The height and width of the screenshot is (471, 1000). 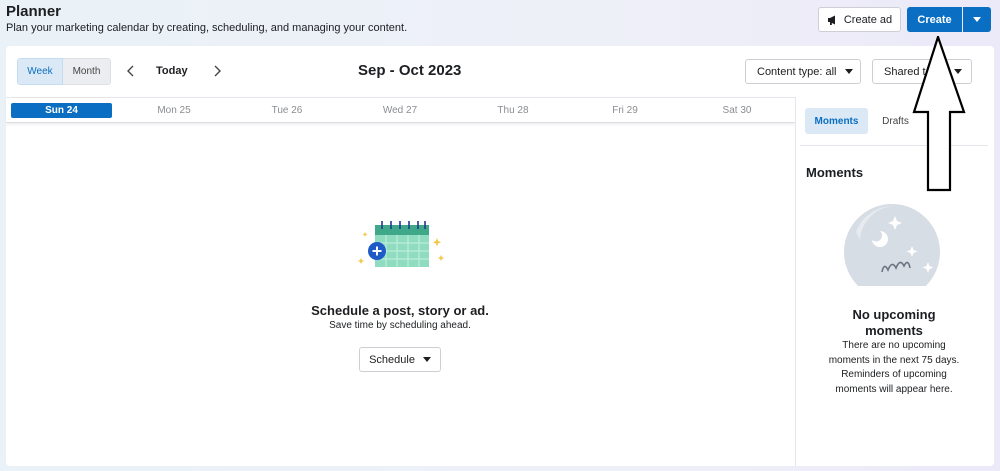 I want to click on view-toggle: Week Month, so click(x=64, y=71).